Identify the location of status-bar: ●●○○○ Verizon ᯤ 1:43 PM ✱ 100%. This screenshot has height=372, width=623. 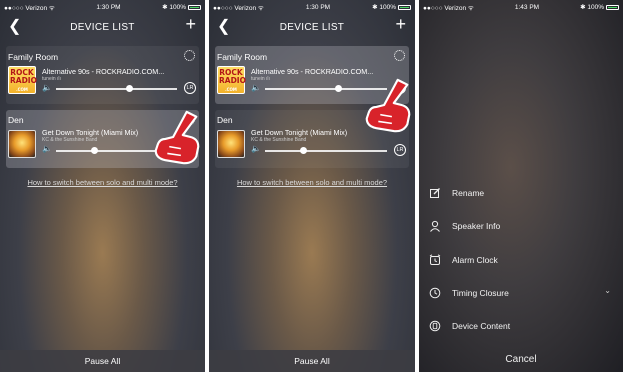
(521, 7).